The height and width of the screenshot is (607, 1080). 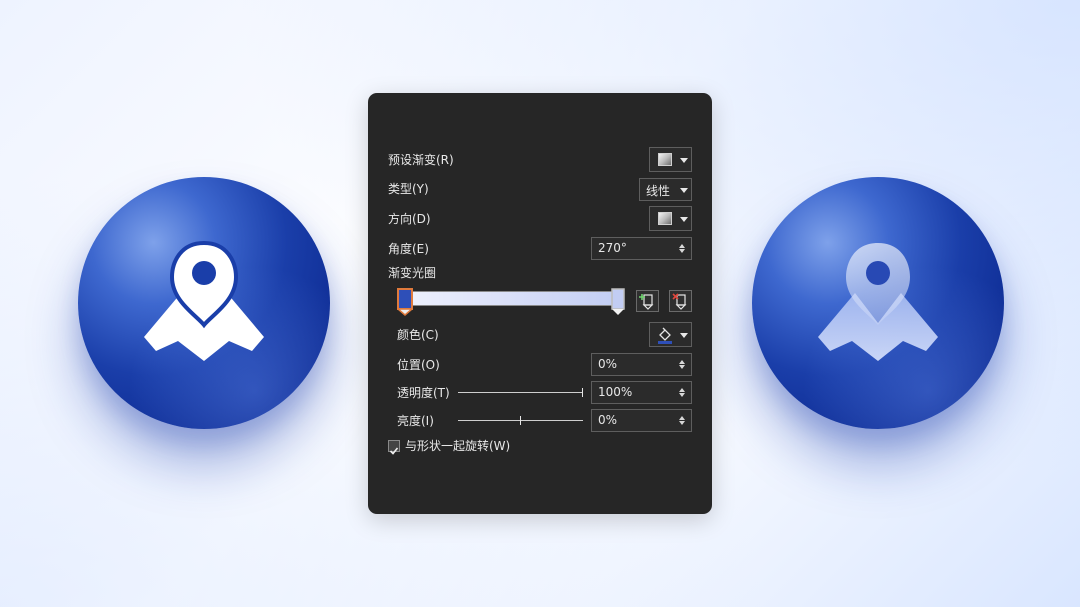 What do you see at coordinates (608, 420) in the screenshot?
I see `brightness-value: 0%` at bounding box center [608, 420].